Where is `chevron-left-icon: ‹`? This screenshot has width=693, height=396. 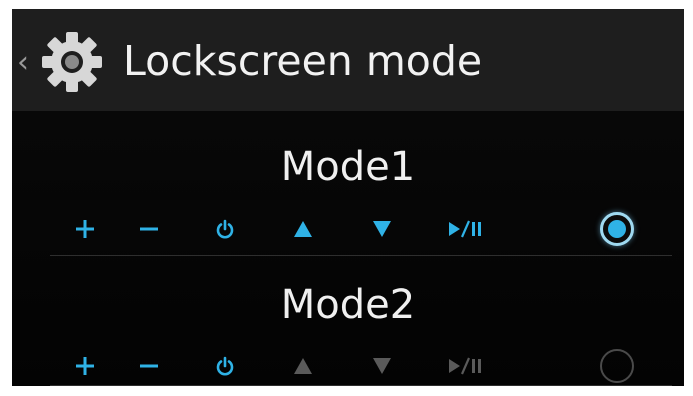
chevron-left-icon: ‹ is located at coordinates (25, 63).